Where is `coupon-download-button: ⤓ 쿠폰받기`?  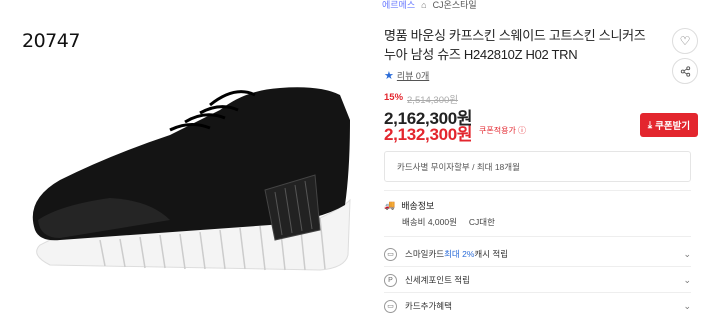 coupon-download-button: ⤓ 쿠폰받기 is located at coordinates (669, 125).